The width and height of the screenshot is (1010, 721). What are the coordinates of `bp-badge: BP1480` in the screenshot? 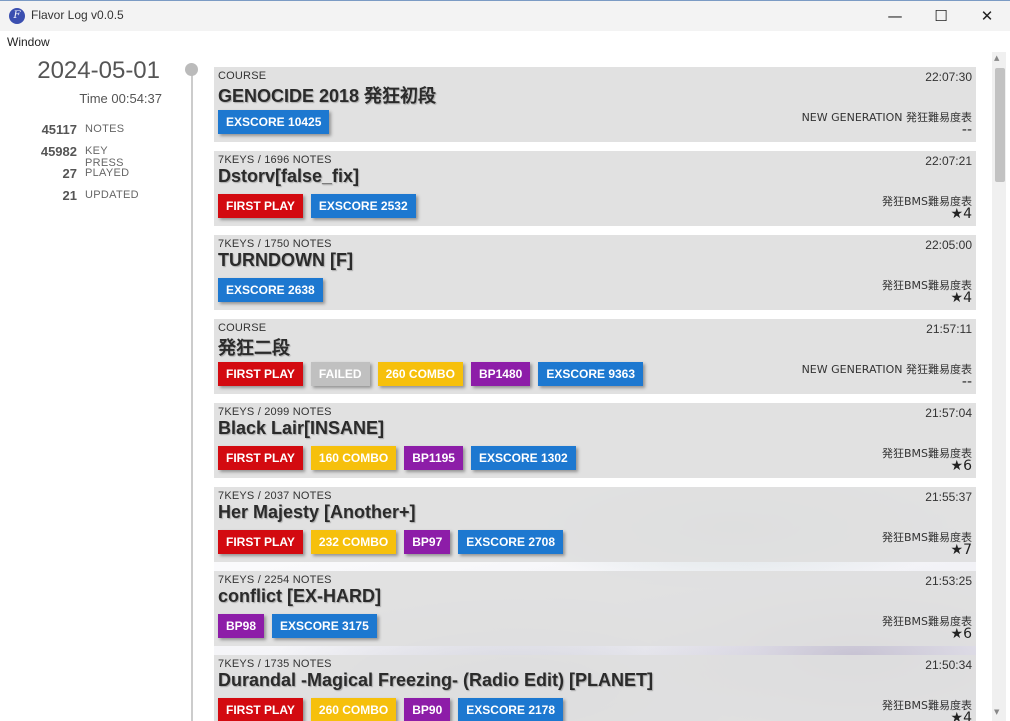 It's located at (500, 374).